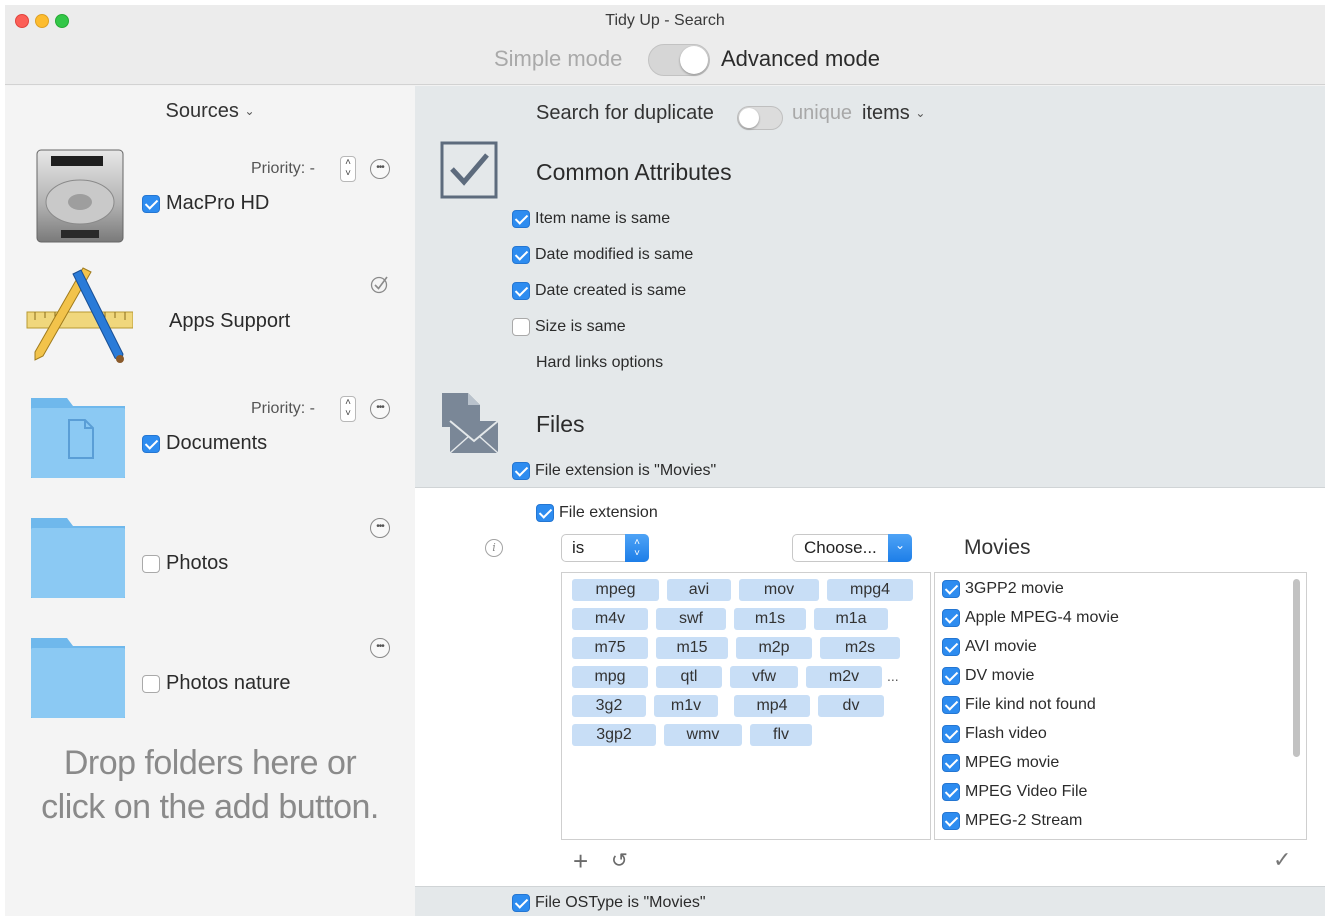 Image resolution: width=1325 pixels, height=916 pixels. Describe the element at coordinates (614, 473) in the screenshot. I see `attr-file-extension-summary: File extension is "Movies"` at that location.